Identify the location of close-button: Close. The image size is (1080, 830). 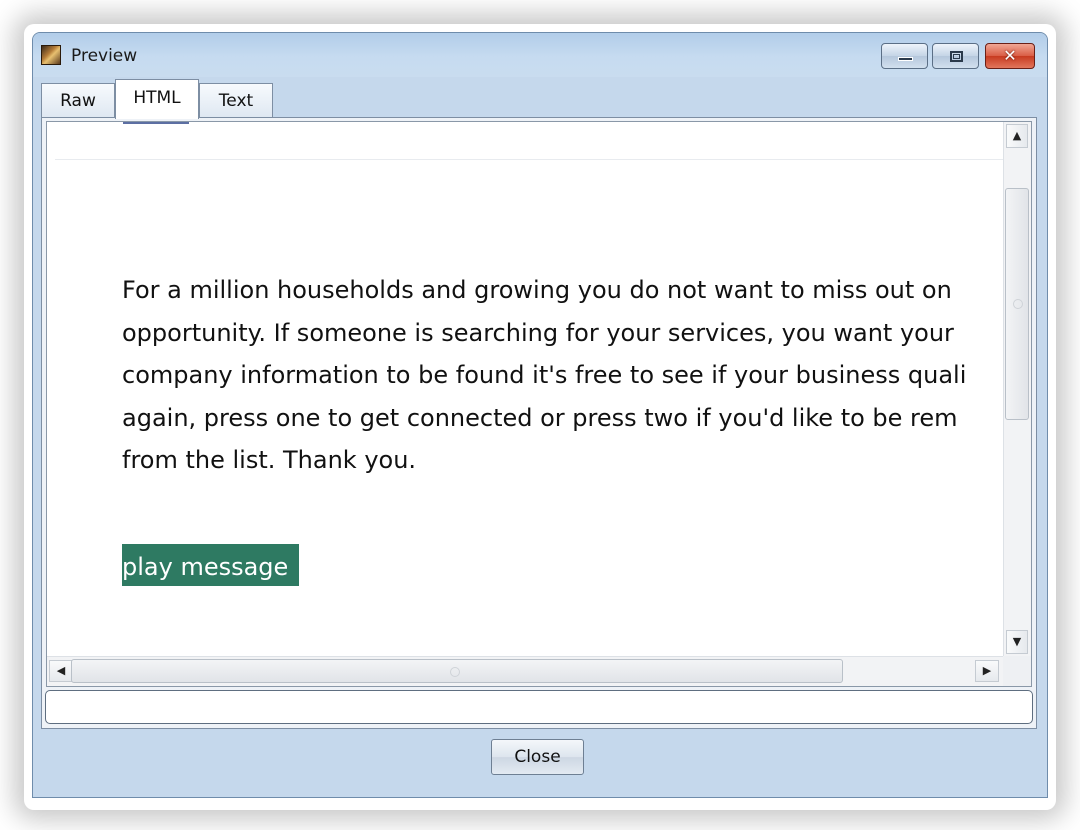
(537, 757).